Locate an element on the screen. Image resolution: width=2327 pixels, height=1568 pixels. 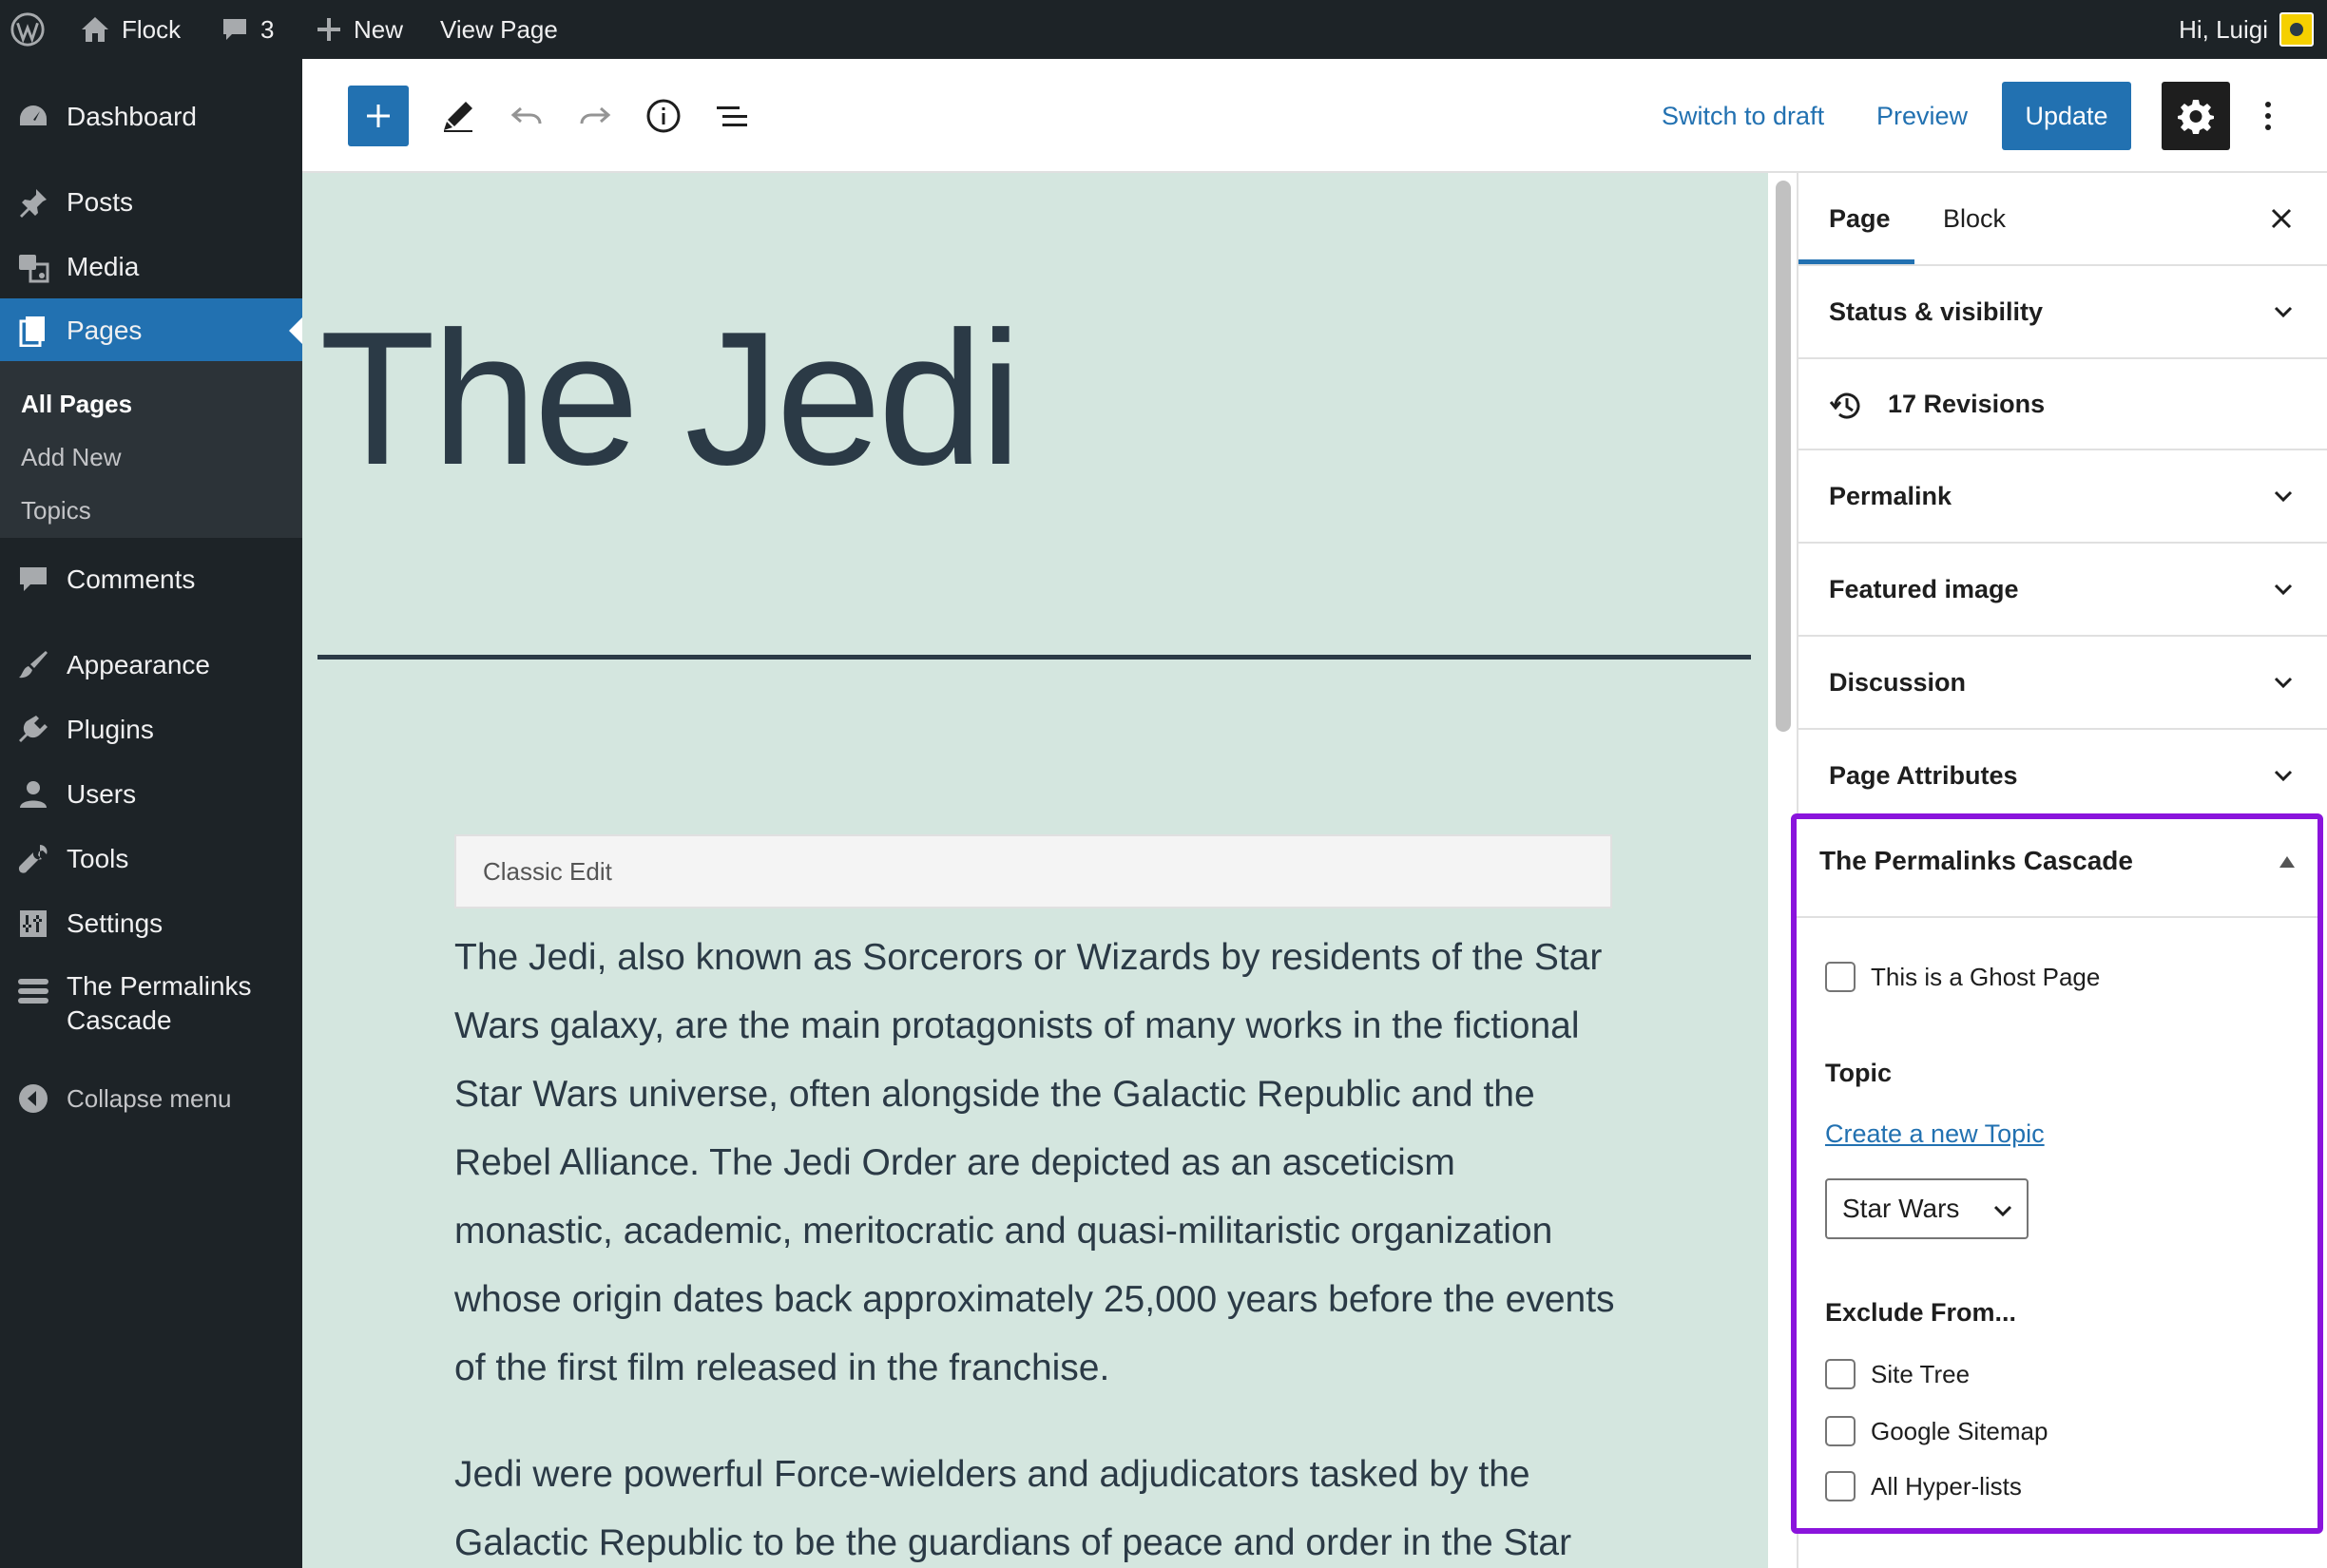
new-content-link: New is located at coordinates (359, 30).